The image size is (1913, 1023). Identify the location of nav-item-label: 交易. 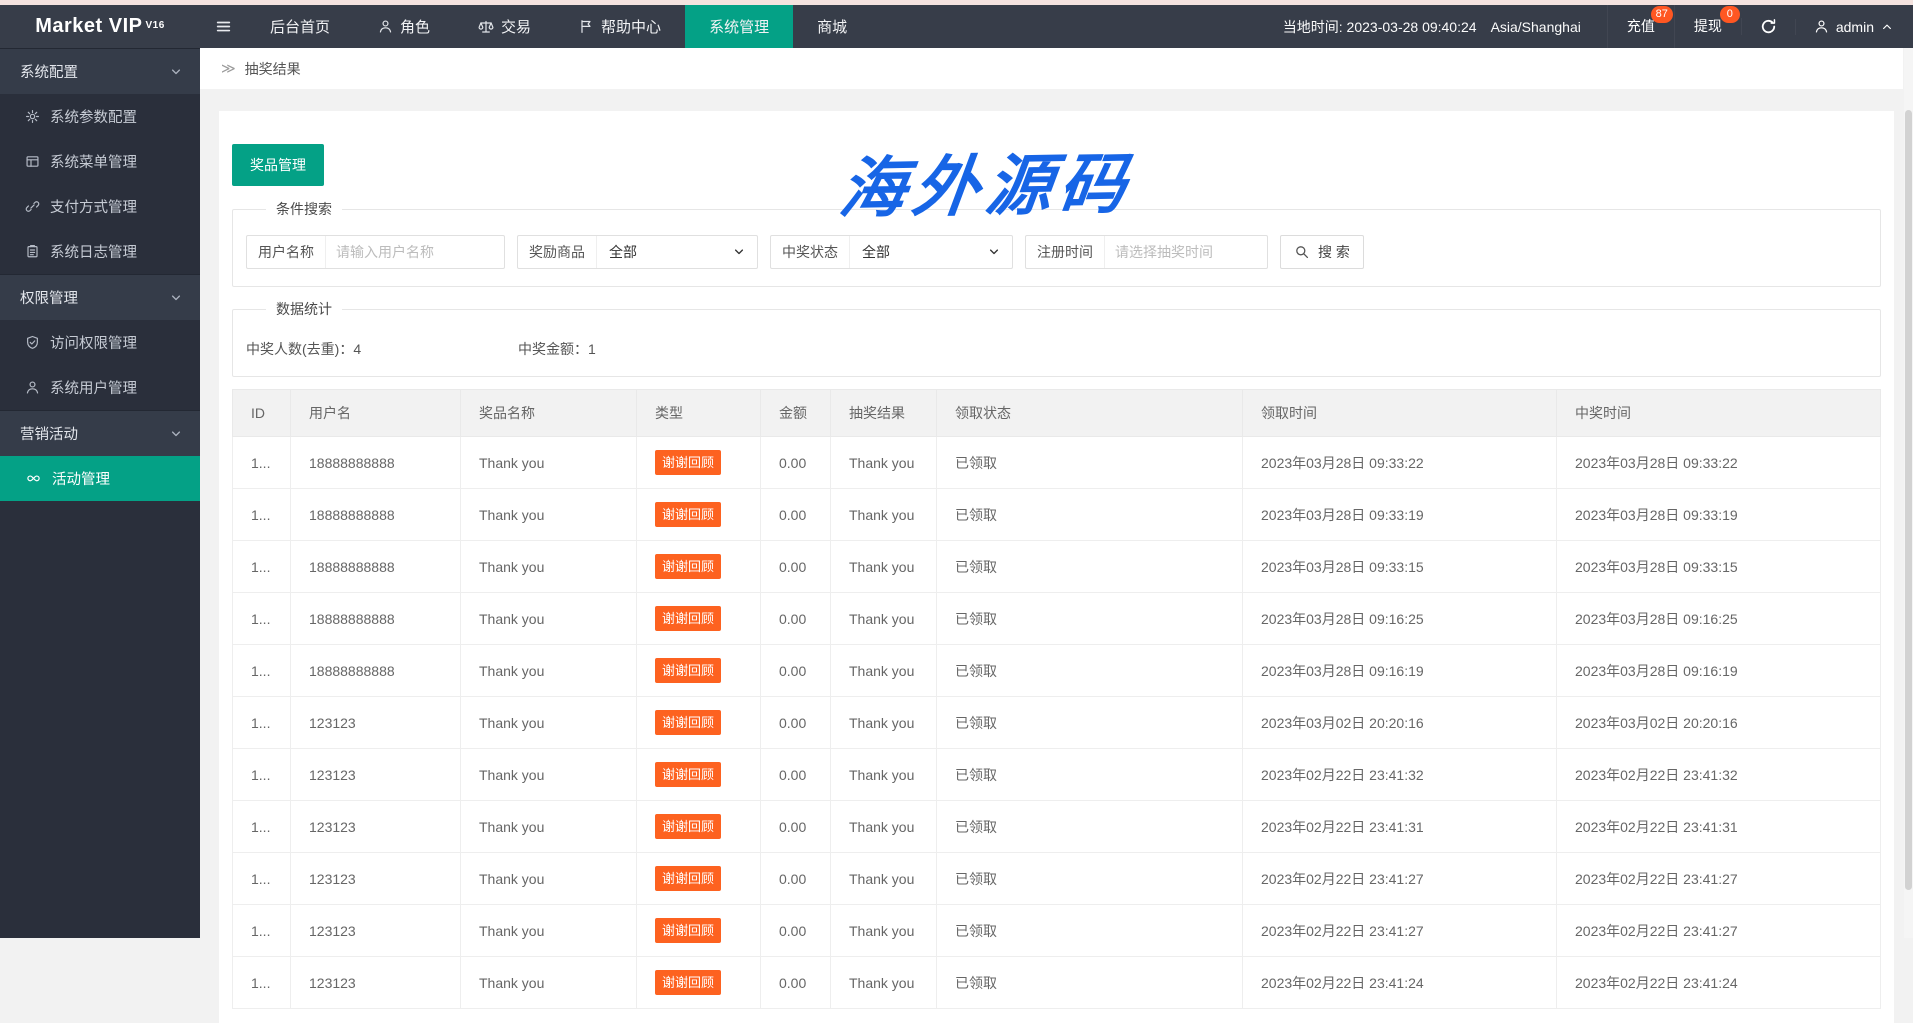
(516, 27).